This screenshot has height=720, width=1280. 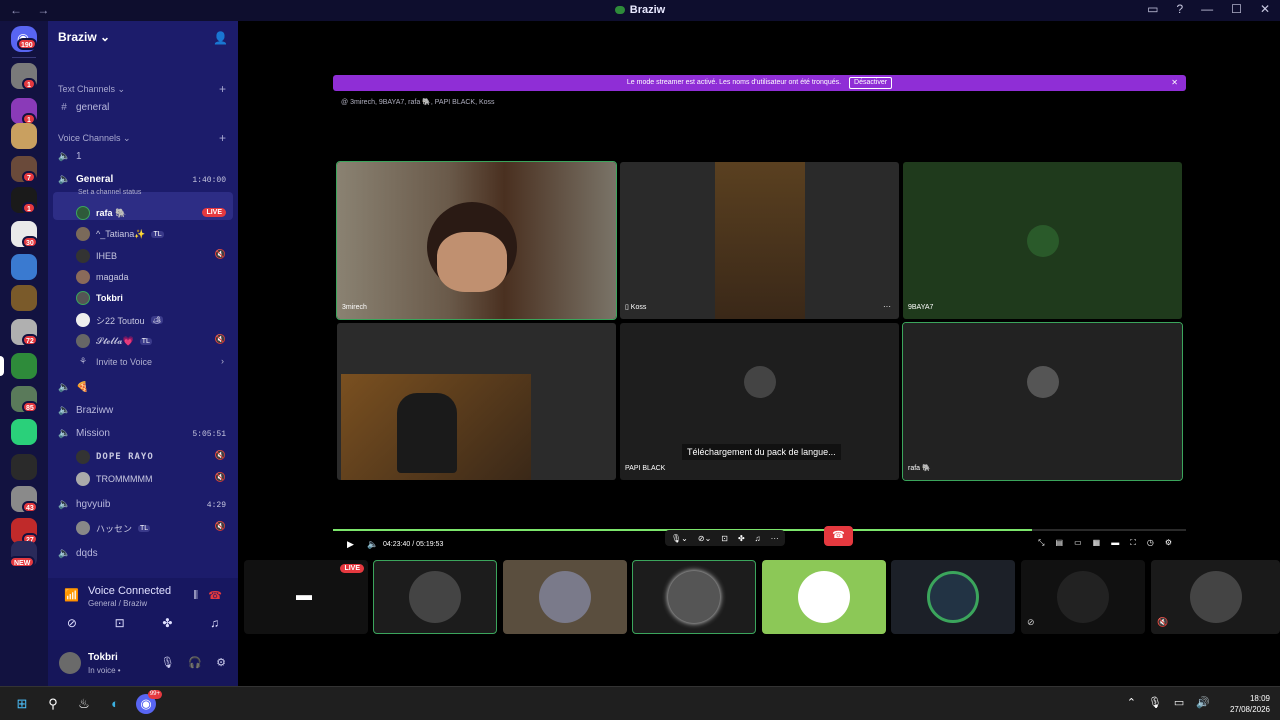 What do you see at coordinates (102, 277) in the screenshot?
I see `member-magada: magada` at bounding box center [102, 277].